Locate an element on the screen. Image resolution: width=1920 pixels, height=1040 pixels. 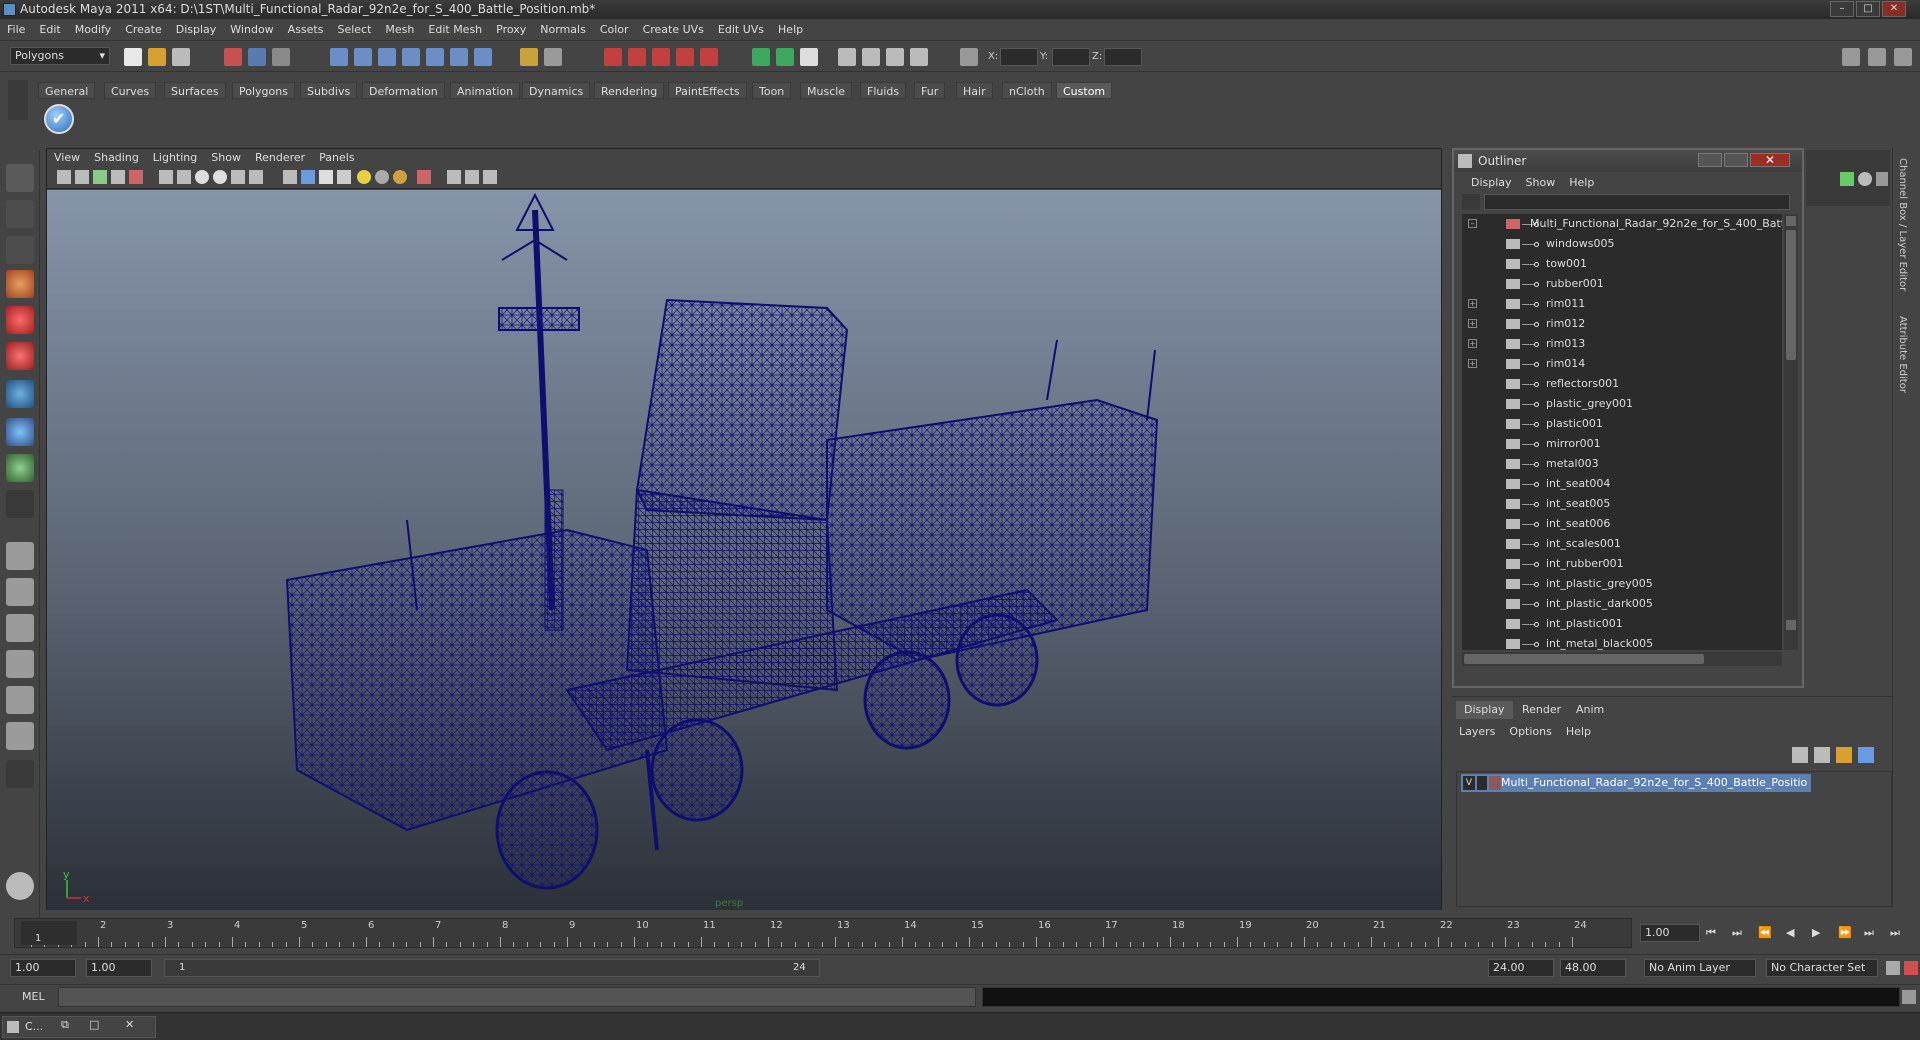
persp-outliner-layout-icon is located at coordinates (20, 628).